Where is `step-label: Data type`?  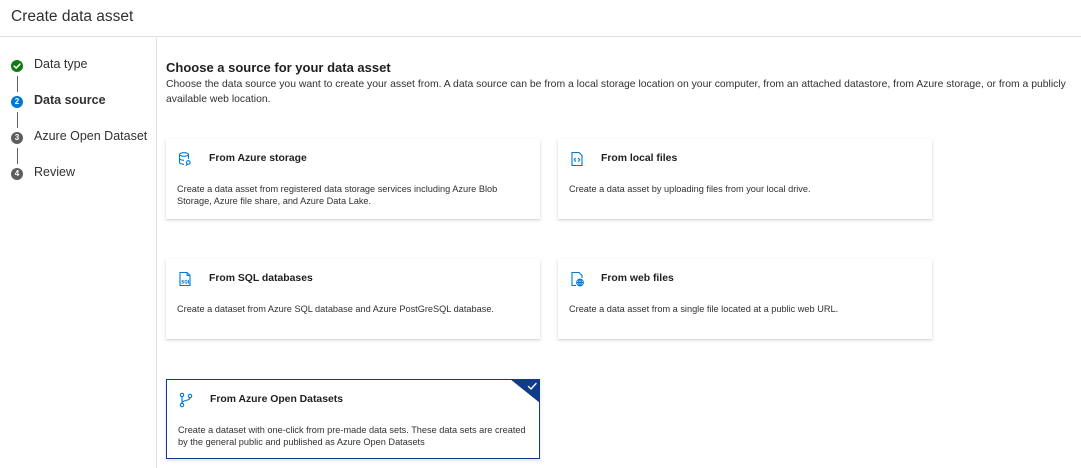 step-label: Data type is located at coordinates (61, 64).